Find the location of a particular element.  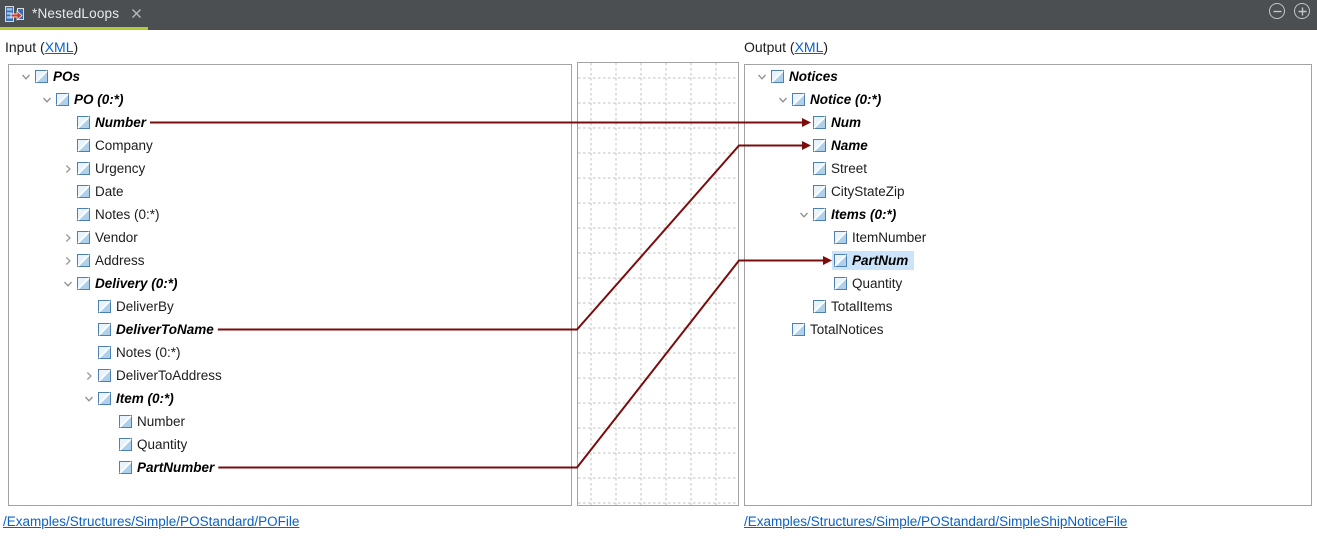

tree-node: Items (0:*) is located at coordinates (1028, 214).